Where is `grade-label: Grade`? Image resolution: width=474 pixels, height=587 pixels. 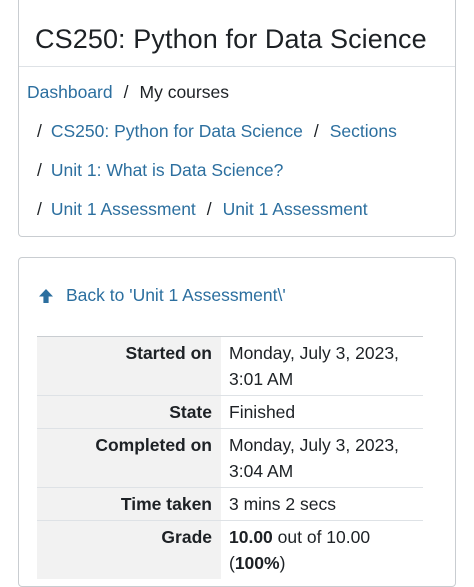 grade-label: Grade is located at coordinates (129, 549).